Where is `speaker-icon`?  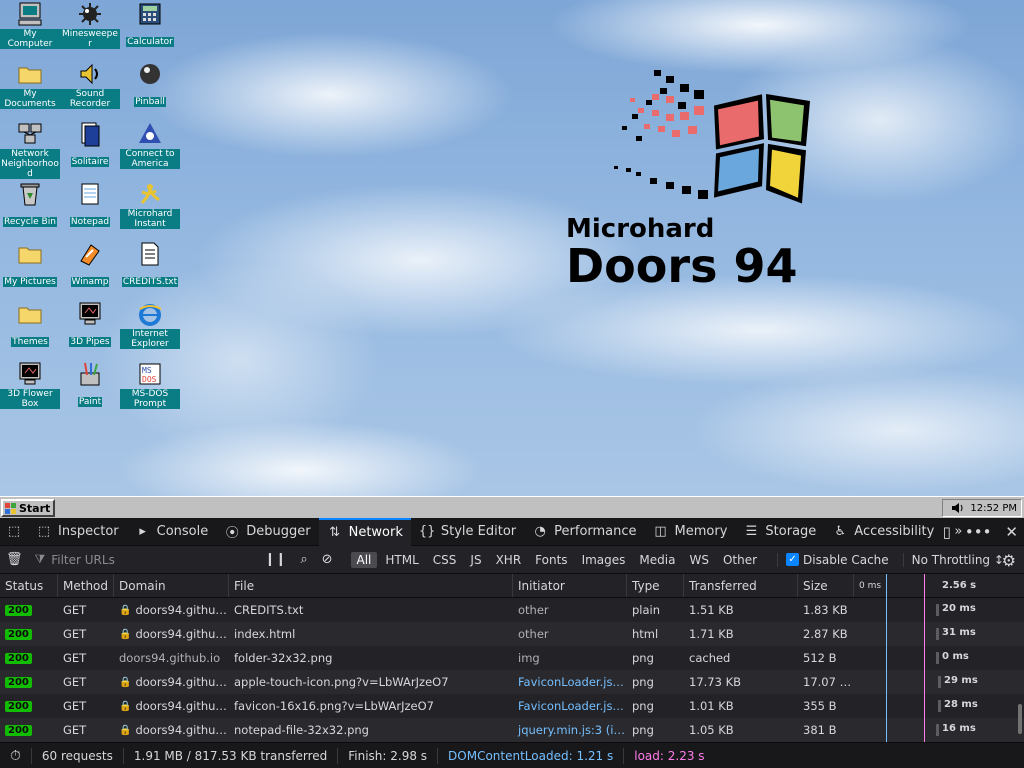 speaker-icon is located at coordinates (958, 508).